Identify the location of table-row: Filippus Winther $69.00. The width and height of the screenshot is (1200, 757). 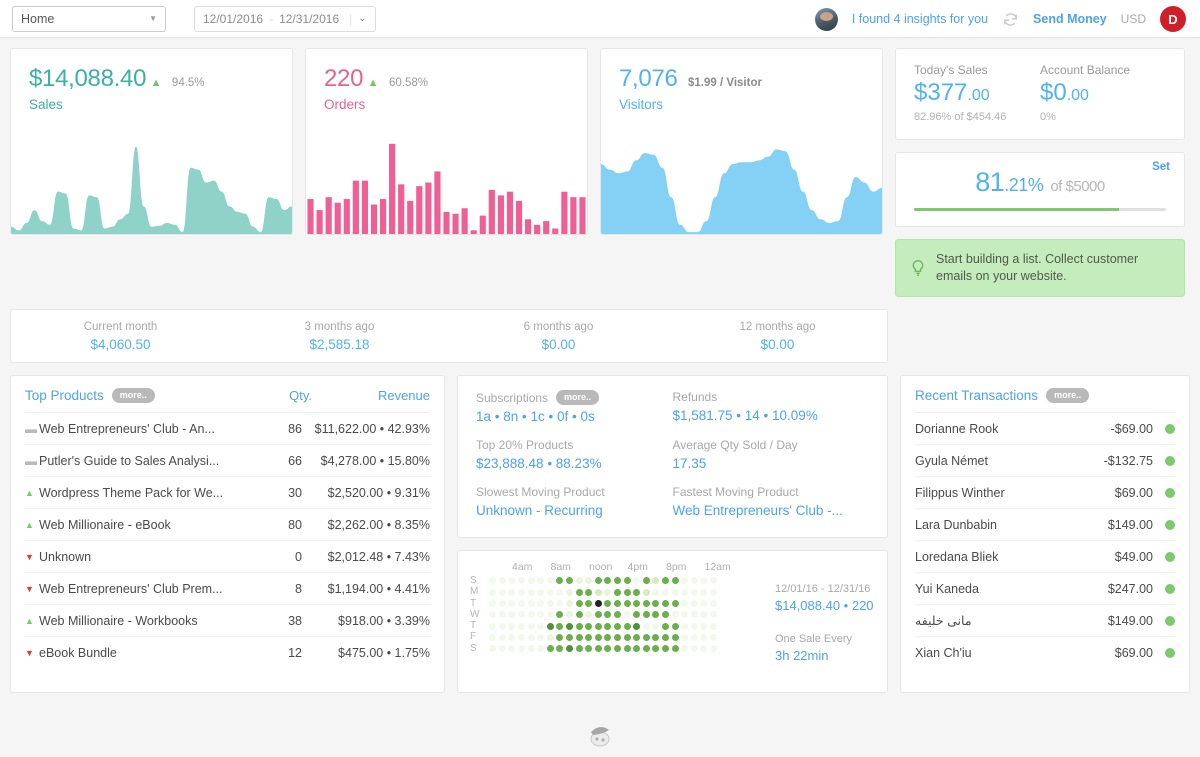
(1045, 493).